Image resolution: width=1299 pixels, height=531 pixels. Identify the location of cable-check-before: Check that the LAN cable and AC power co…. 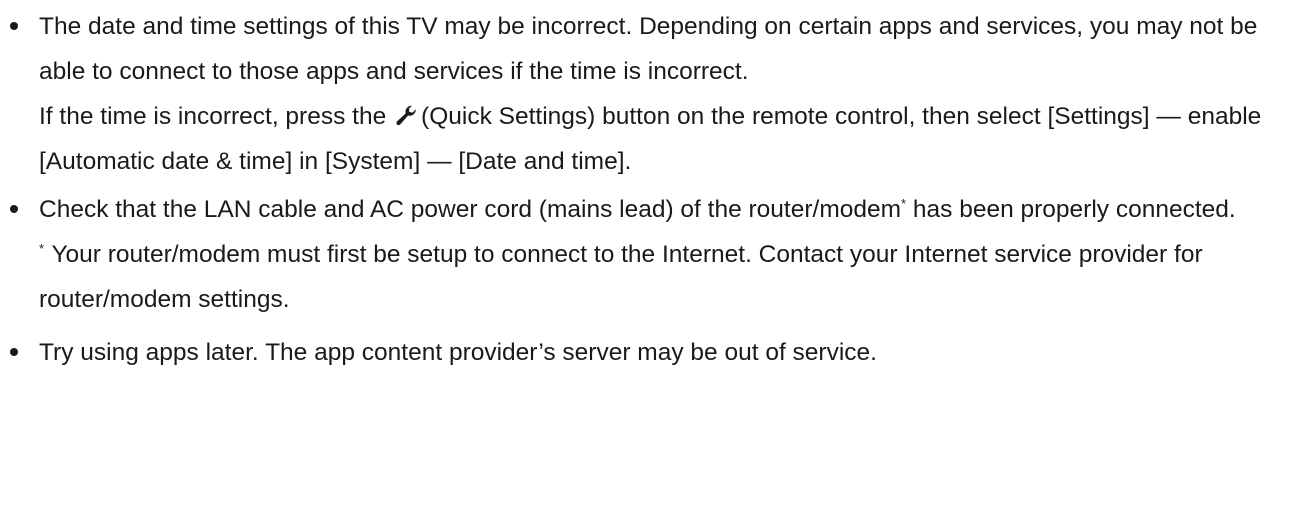
(470, 209).